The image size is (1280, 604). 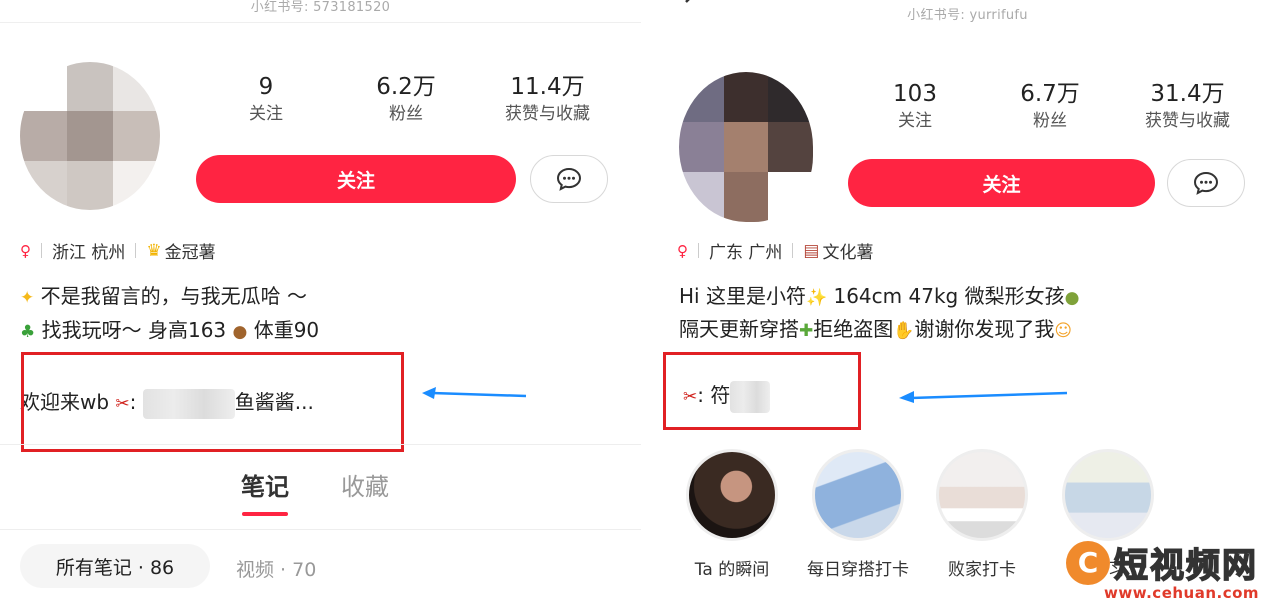 I want to click on sparkles-icon: ✨, so click(x=816, y=298).